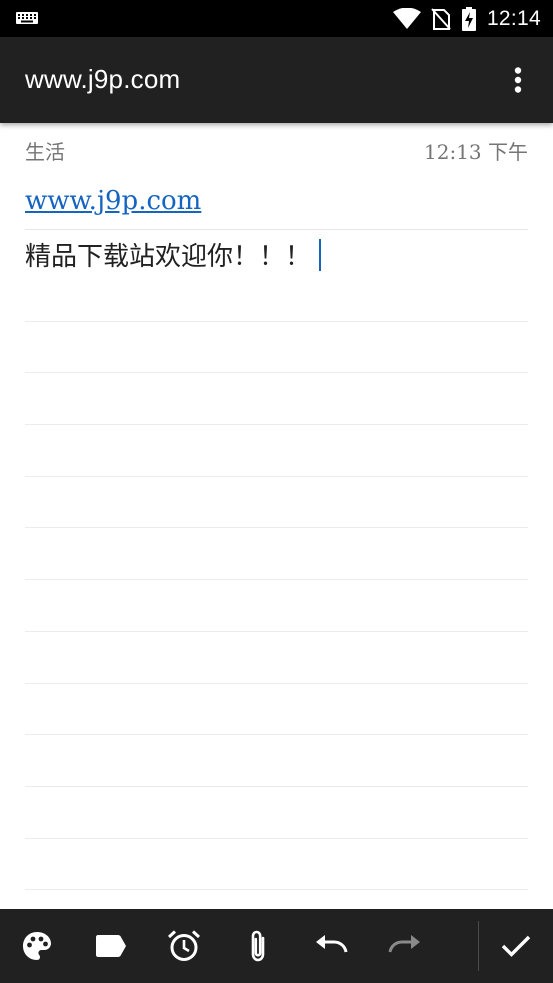 The height and width of the screenshot is (983, 553). What do you see at coordinates (320, 254) in the screenshot?
I see `text-cursor` at bounding box center [320, 254].